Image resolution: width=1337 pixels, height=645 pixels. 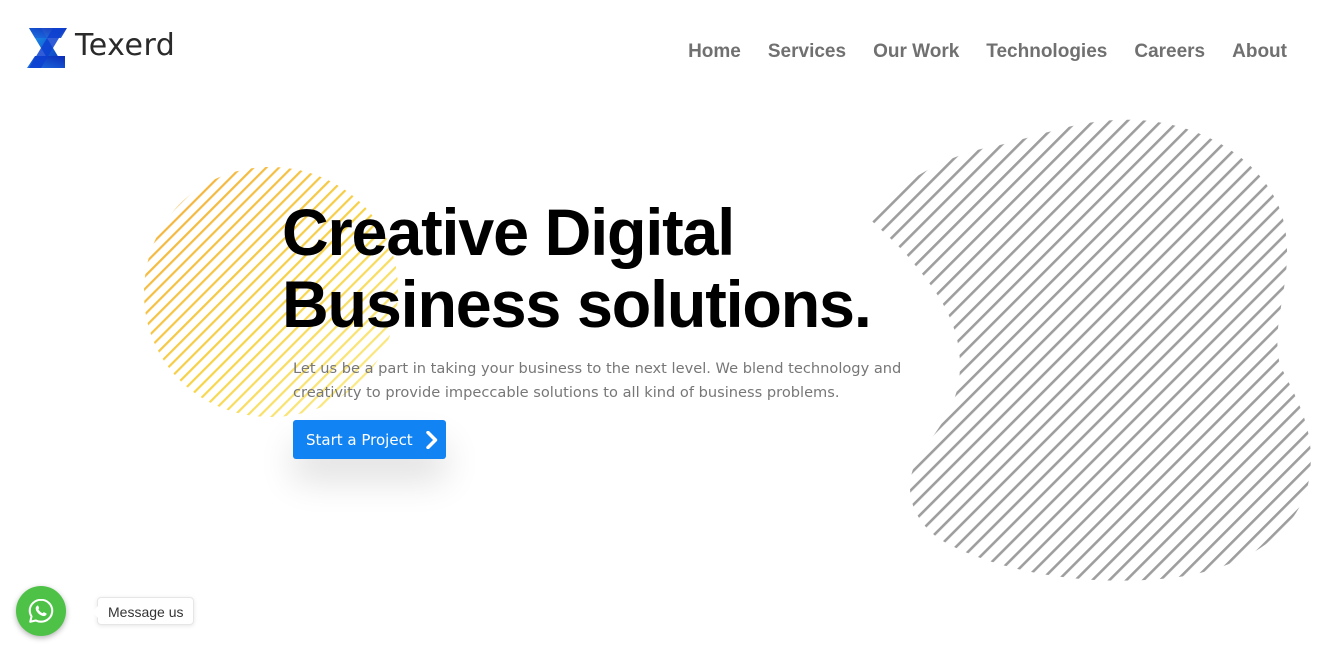 What do you see at coordinates (916, 52) in the screenshot?
I see `nav-our-work: Our Work` at bounding box center [916, 52].